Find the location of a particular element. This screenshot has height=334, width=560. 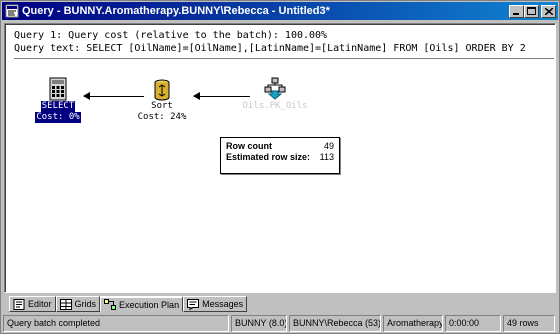

tab-editor: Editor is located at coordinates (32, 304).